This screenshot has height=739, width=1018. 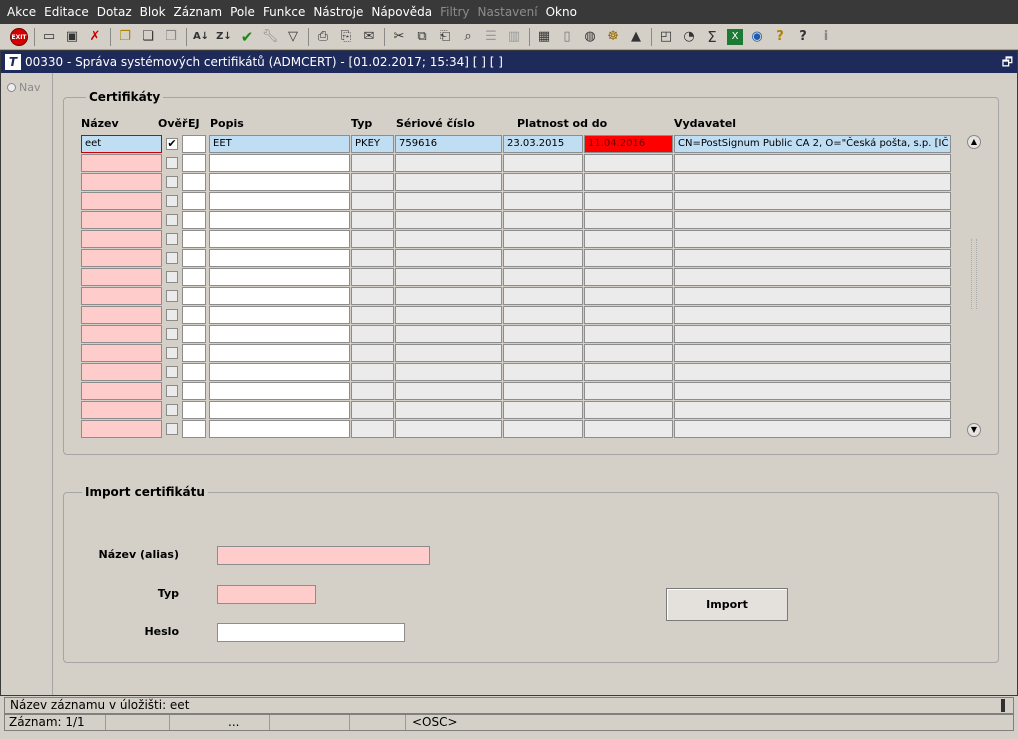 What do you see at coordinates (284, 12) in the screenshot?
I see `menu-funkce: Funkce` at bounding box center [284, 12].